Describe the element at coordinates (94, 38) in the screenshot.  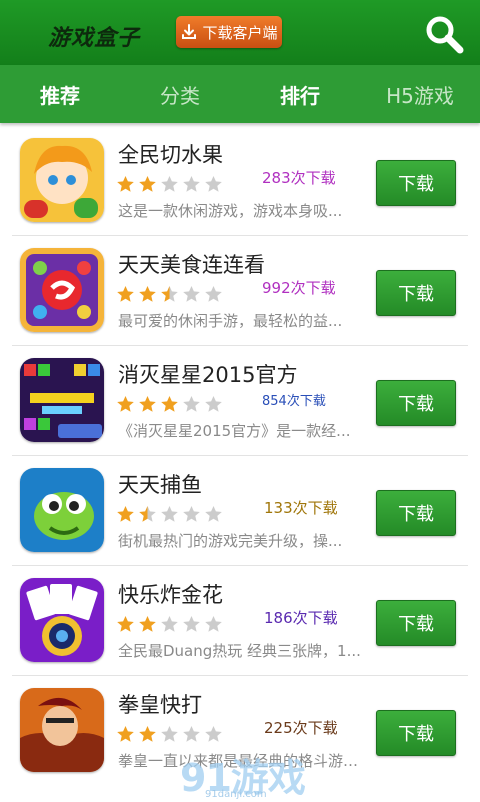
I see `app-title: 游戏盒子` at that location.